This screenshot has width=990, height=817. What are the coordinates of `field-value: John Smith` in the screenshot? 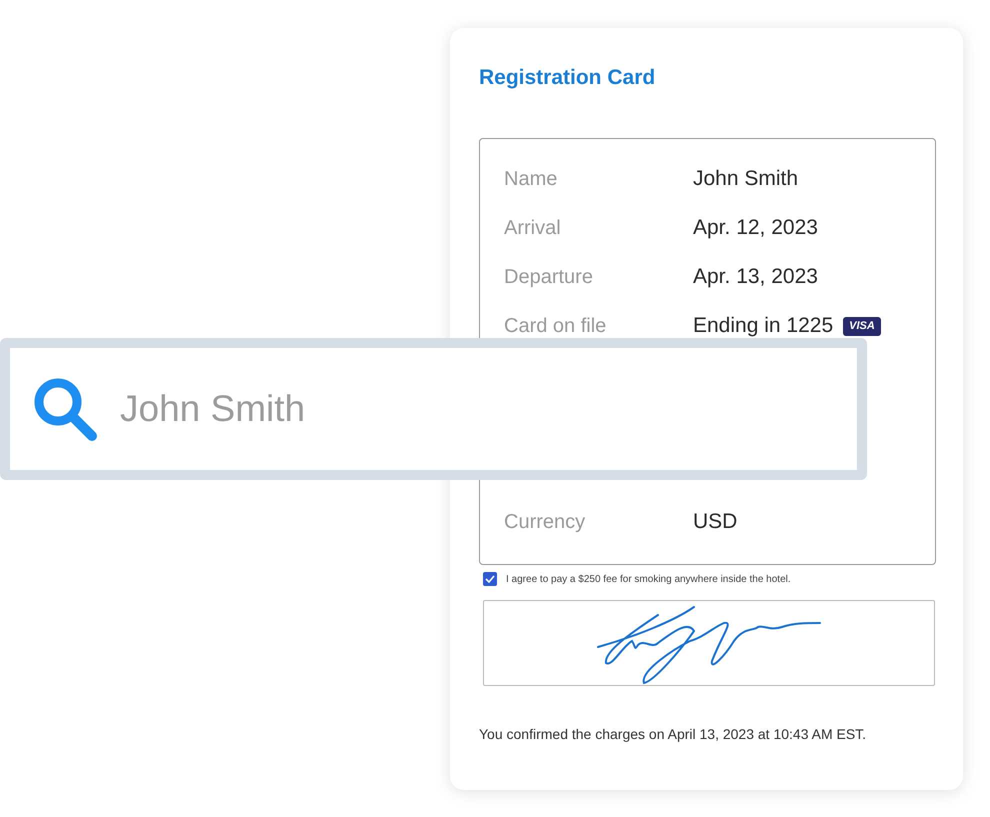 It's located at (745, 179).